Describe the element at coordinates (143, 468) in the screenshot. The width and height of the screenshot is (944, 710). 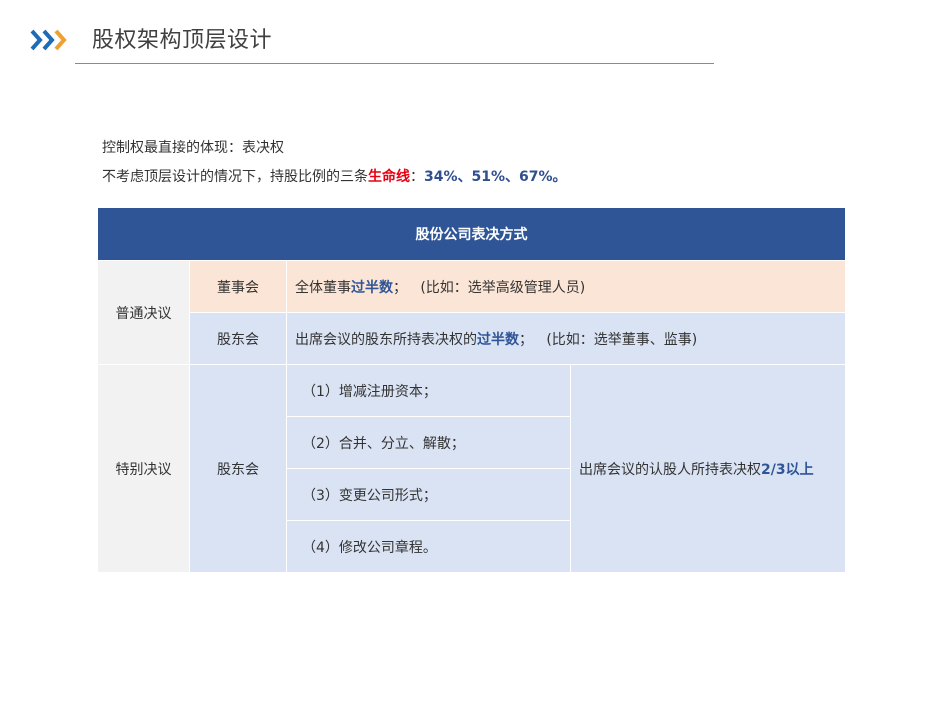
I see `special-resolution-cell: 特别决议` at that location.